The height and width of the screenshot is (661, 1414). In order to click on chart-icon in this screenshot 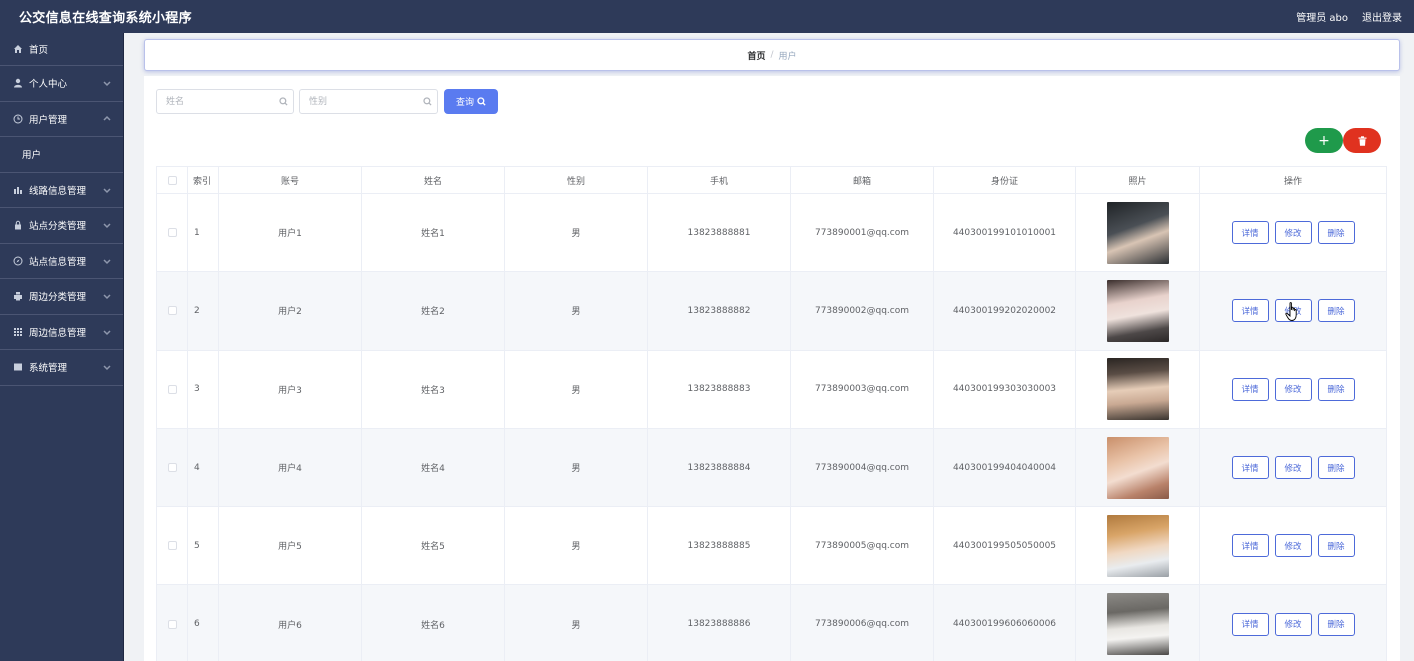, I will do `click(18, 190)`.